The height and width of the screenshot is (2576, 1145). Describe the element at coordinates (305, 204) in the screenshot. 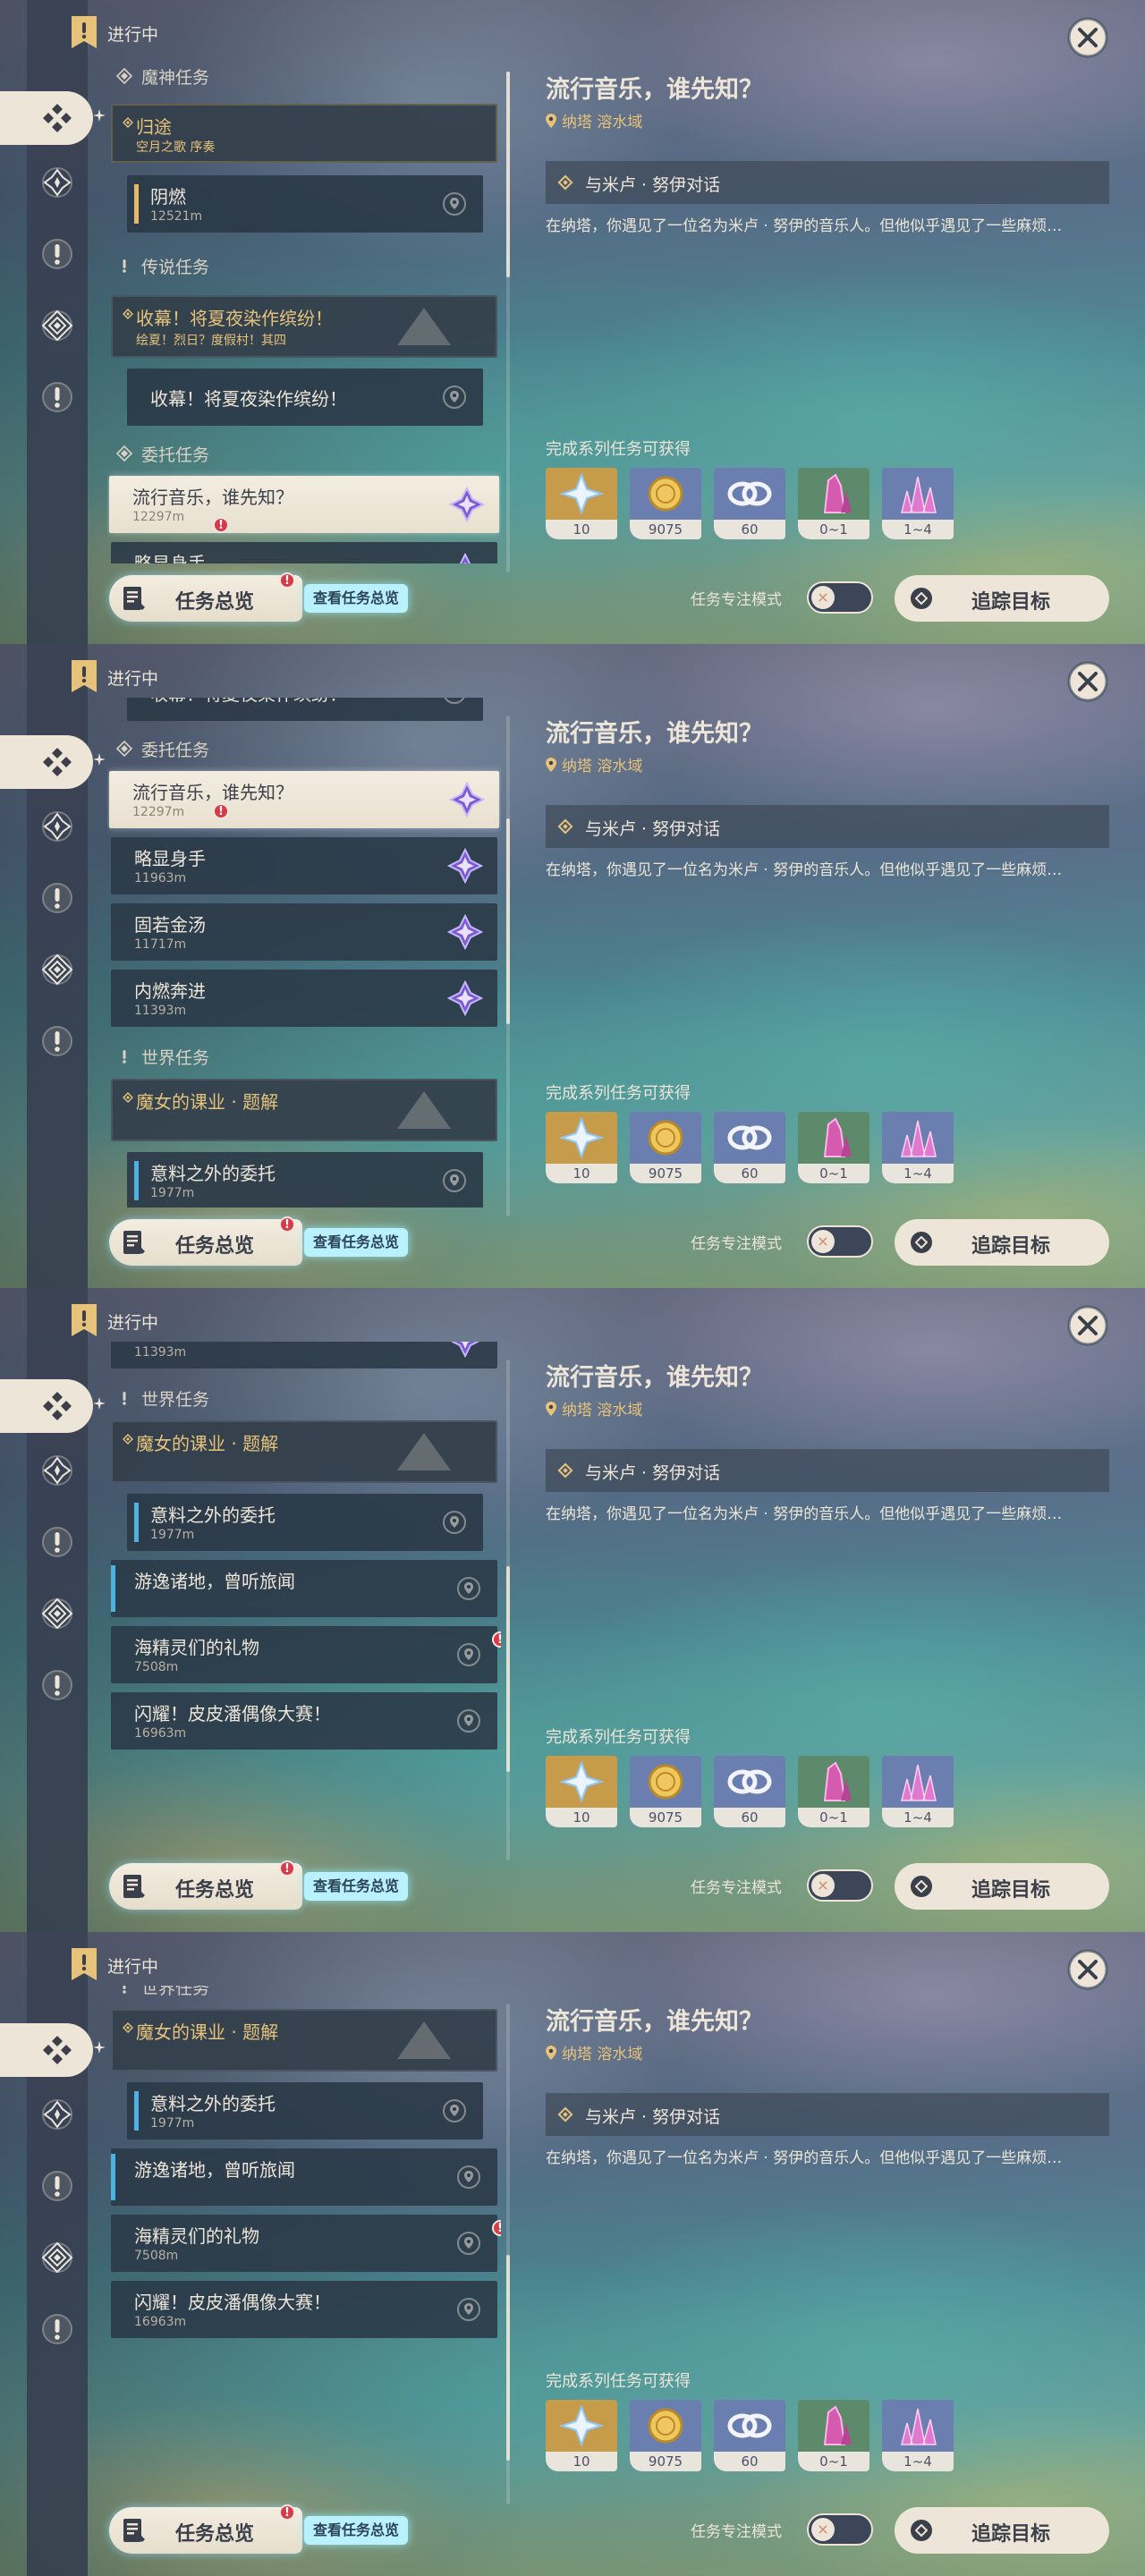

I see `quest-card-yinran: 阴燃 12521m` at that location.